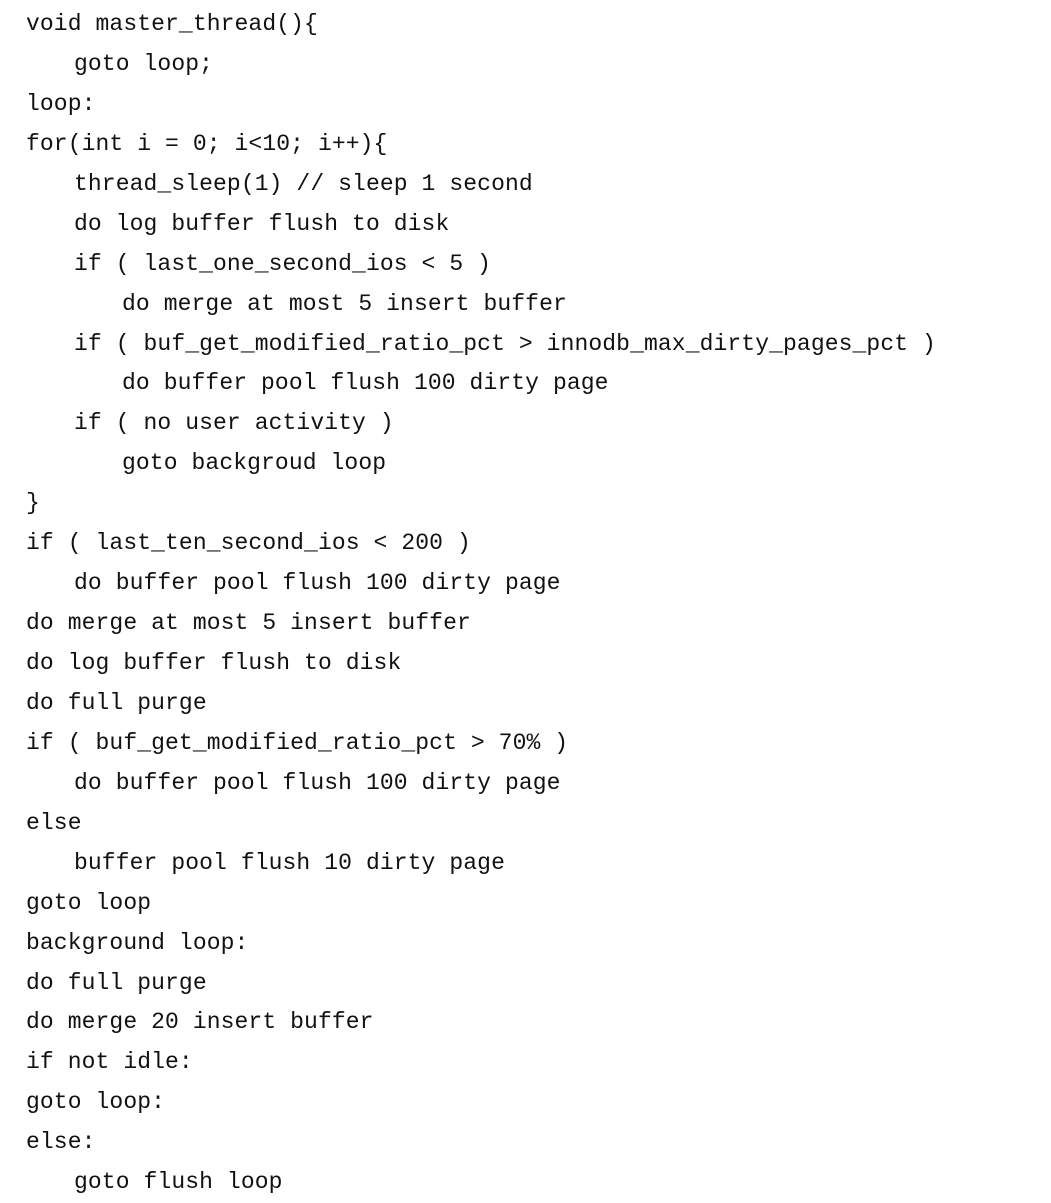 The image size is (1051, 1203). What do you see at coordinates (54, 822) in the screenshot?
I see `code-line: else` at bounding box center [54, 822].